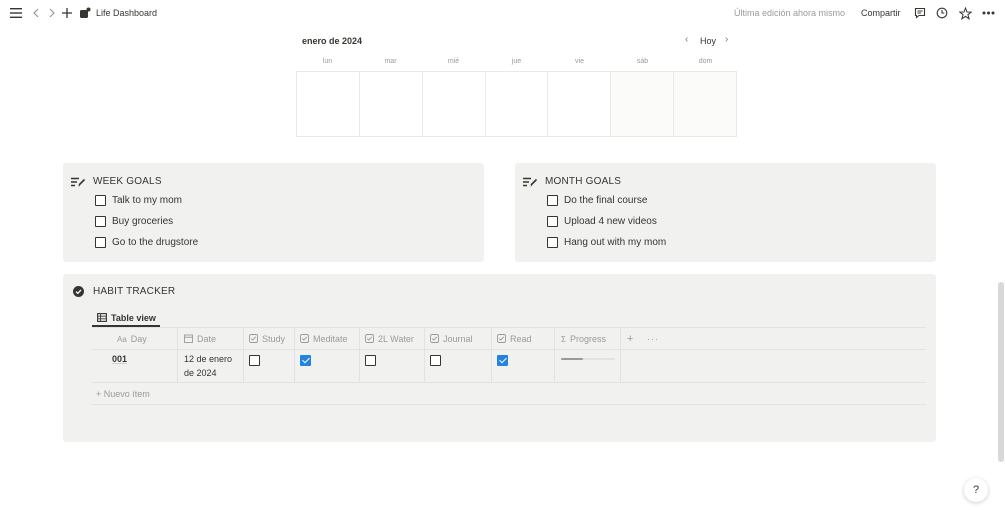  I want to click on column-label: Read, so click(521, 339).